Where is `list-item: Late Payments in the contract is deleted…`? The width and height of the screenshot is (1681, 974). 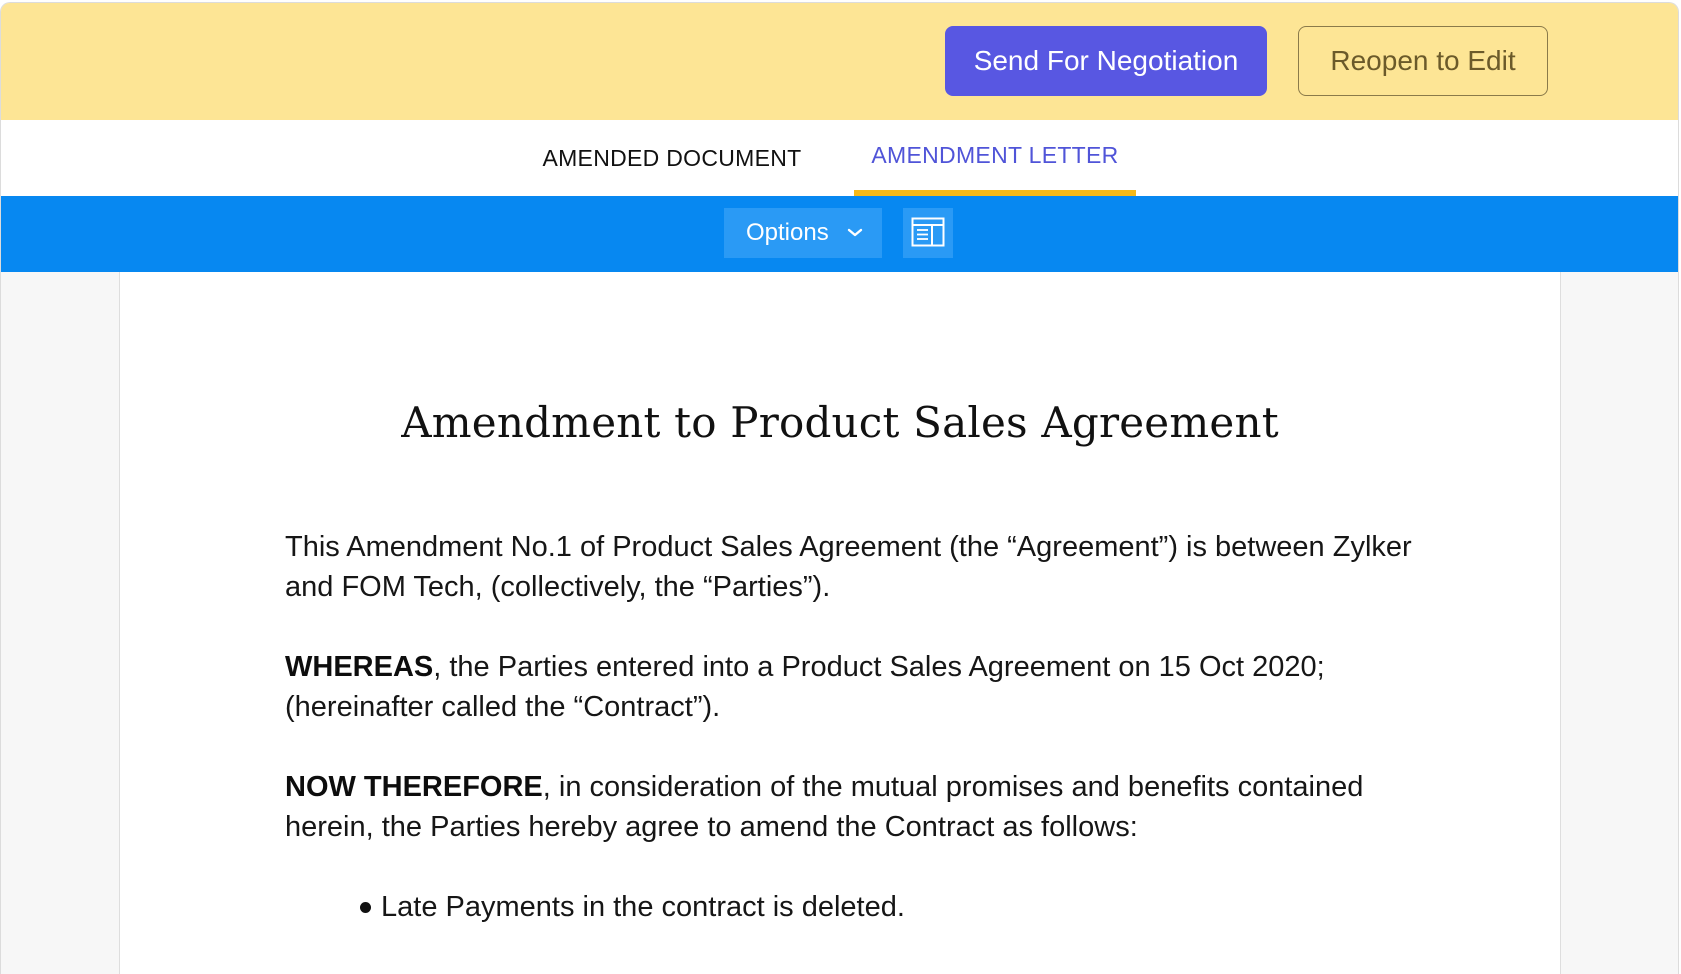
list-item: Late Payments in the contract is deleted… is located at coordinates (632, 907).